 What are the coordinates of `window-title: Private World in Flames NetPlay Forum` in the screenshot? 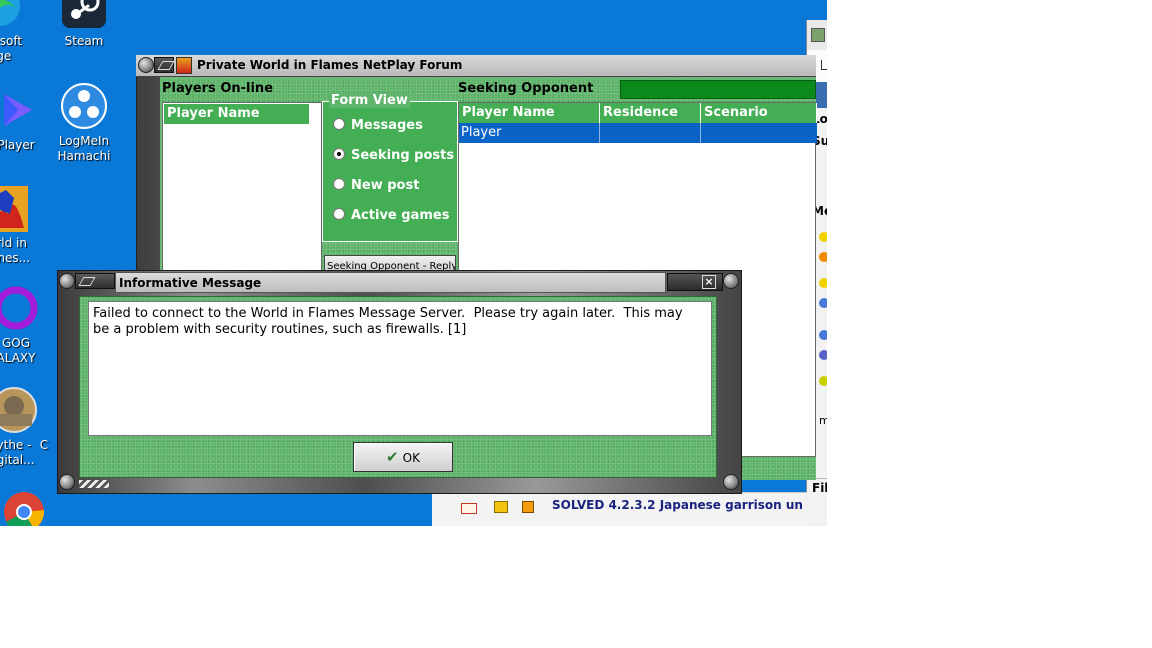 It's located at (330, 65).